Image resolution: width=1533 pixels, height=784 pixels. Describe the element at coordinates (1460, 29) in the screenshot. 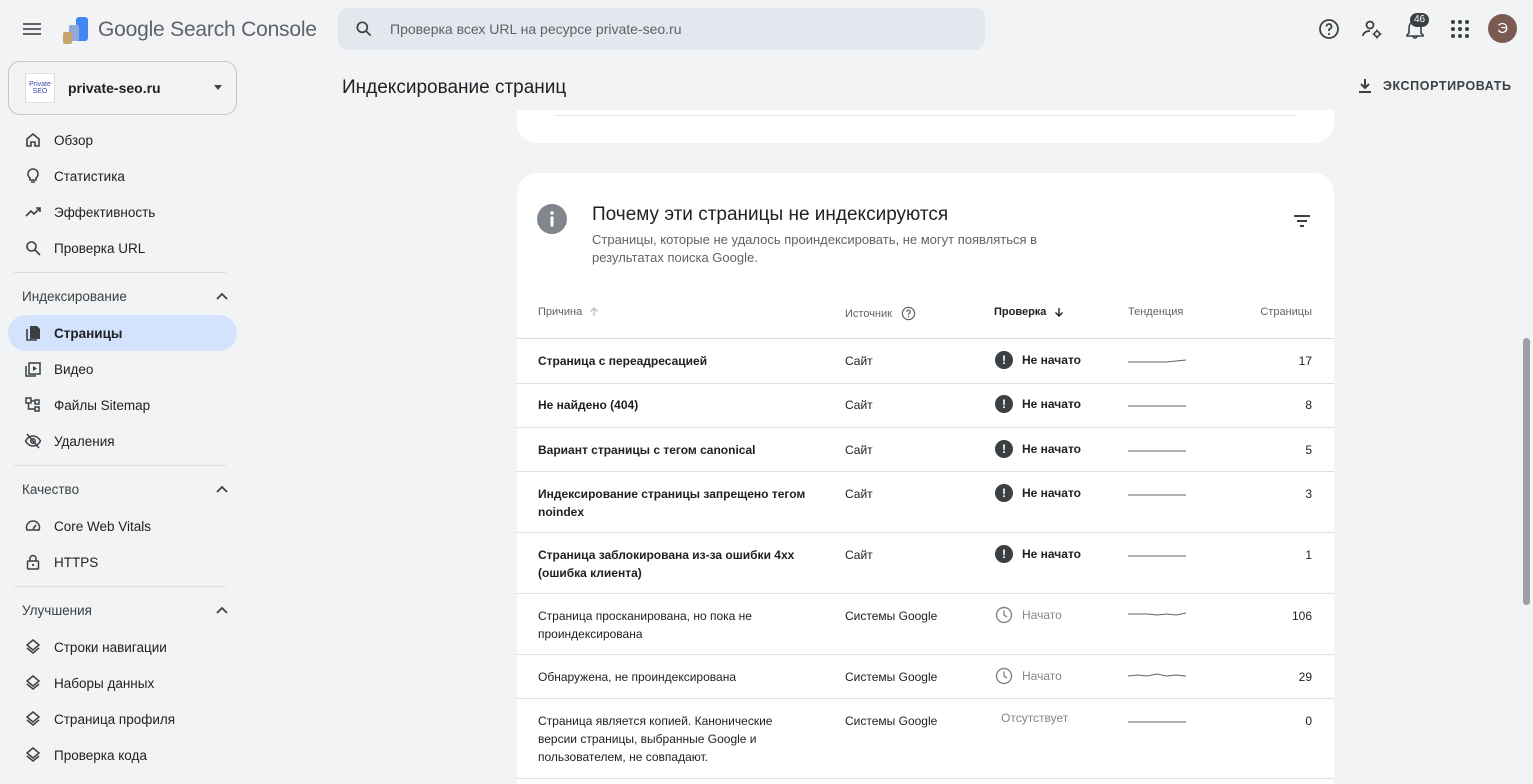

I see `apps-grid-icon` at that location.